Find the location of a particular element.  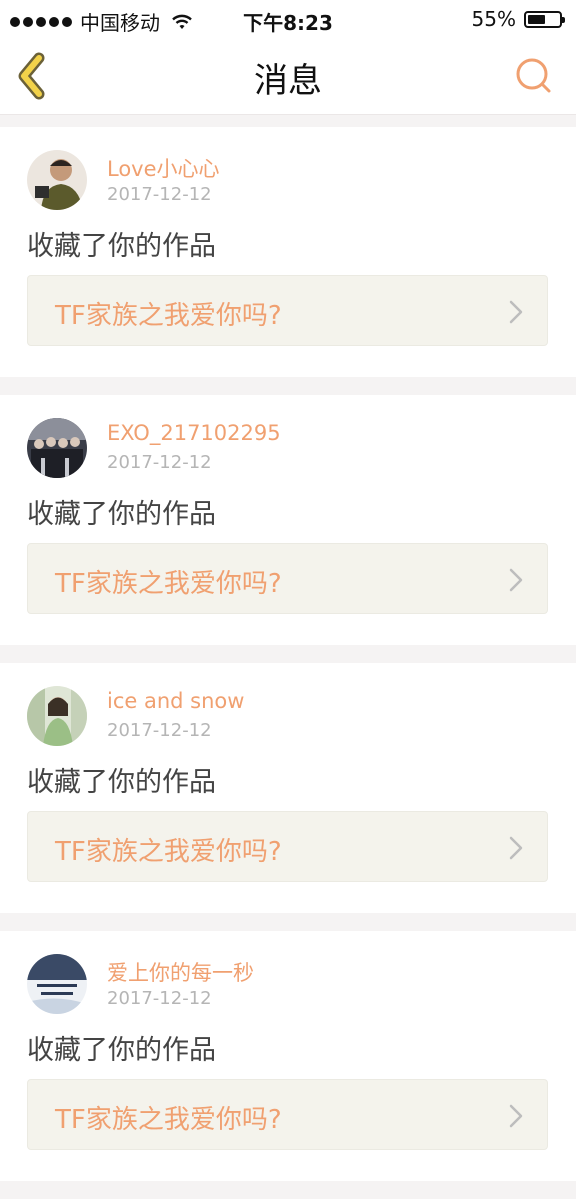

status-bar: 中国移动 下午8:23 55% is located at coordinates (288, 19).